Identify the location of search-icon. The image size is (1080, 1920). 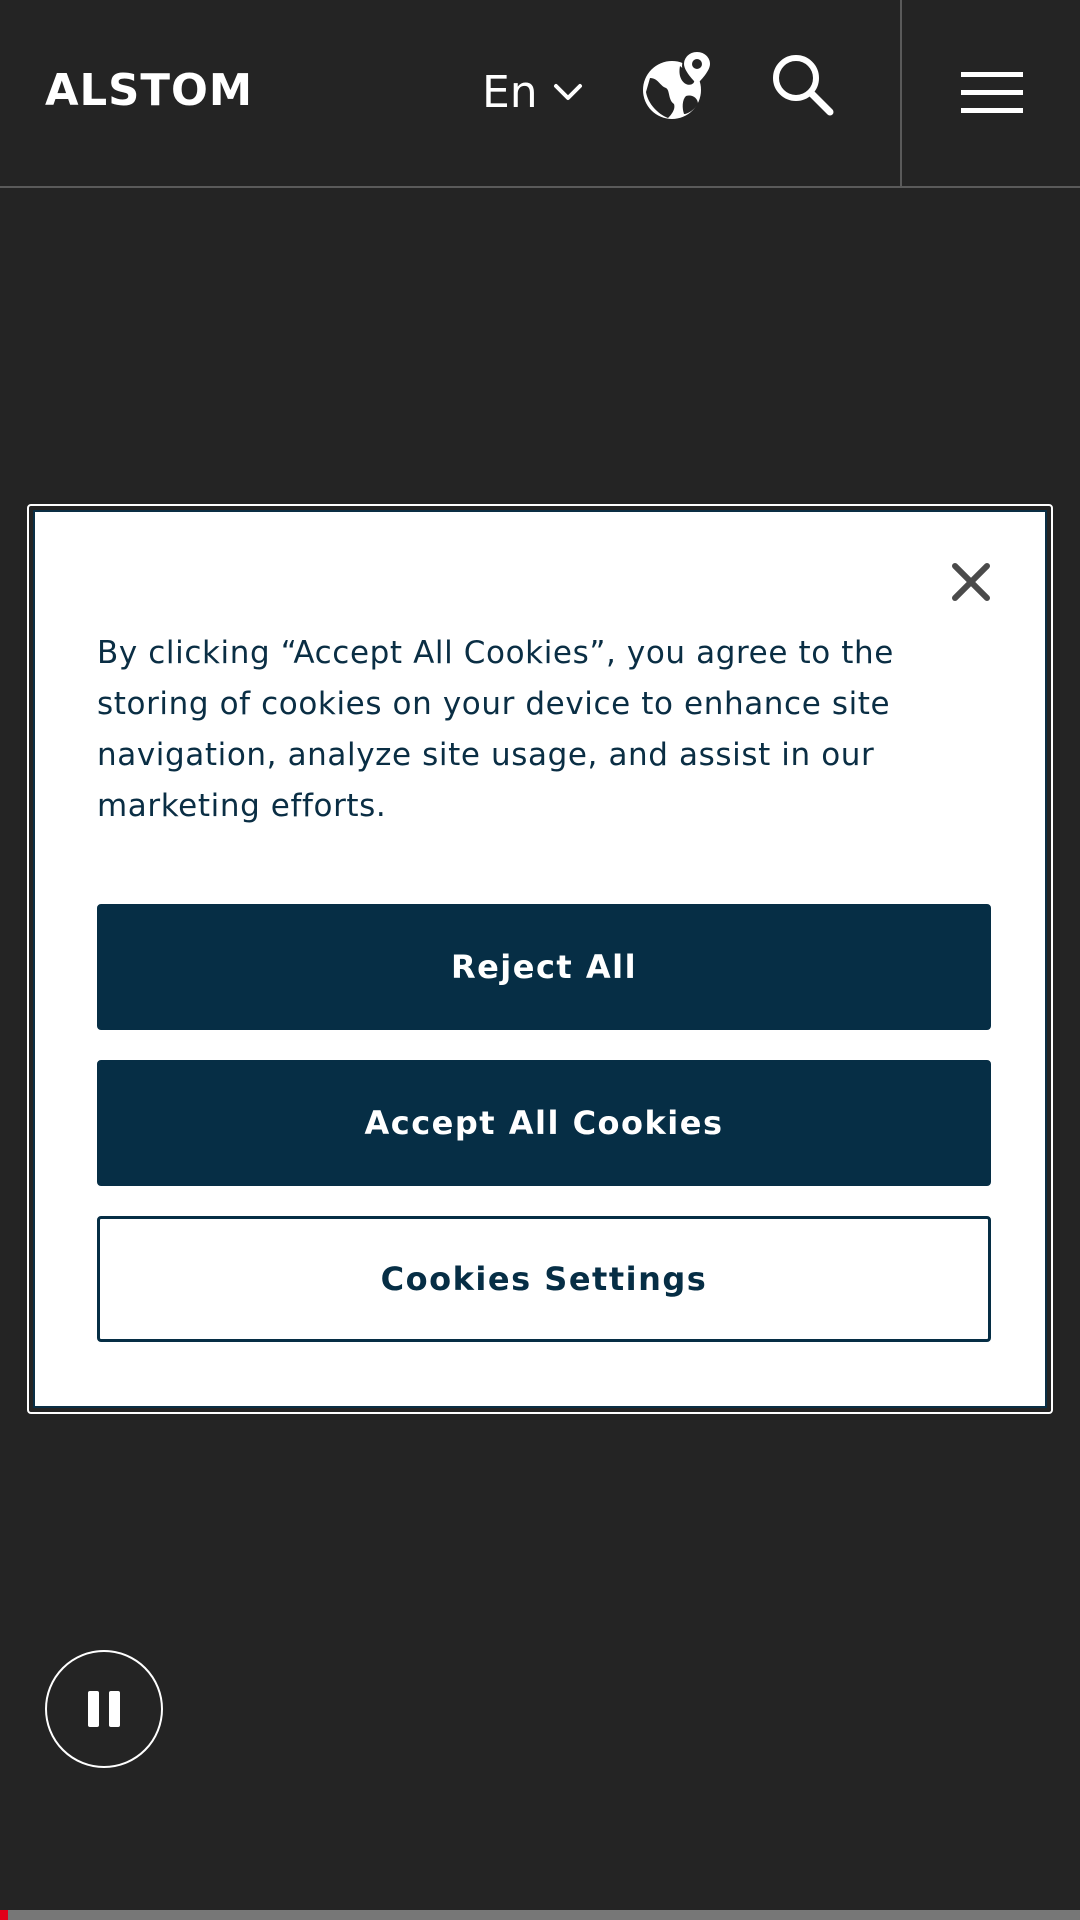
(802, 84).